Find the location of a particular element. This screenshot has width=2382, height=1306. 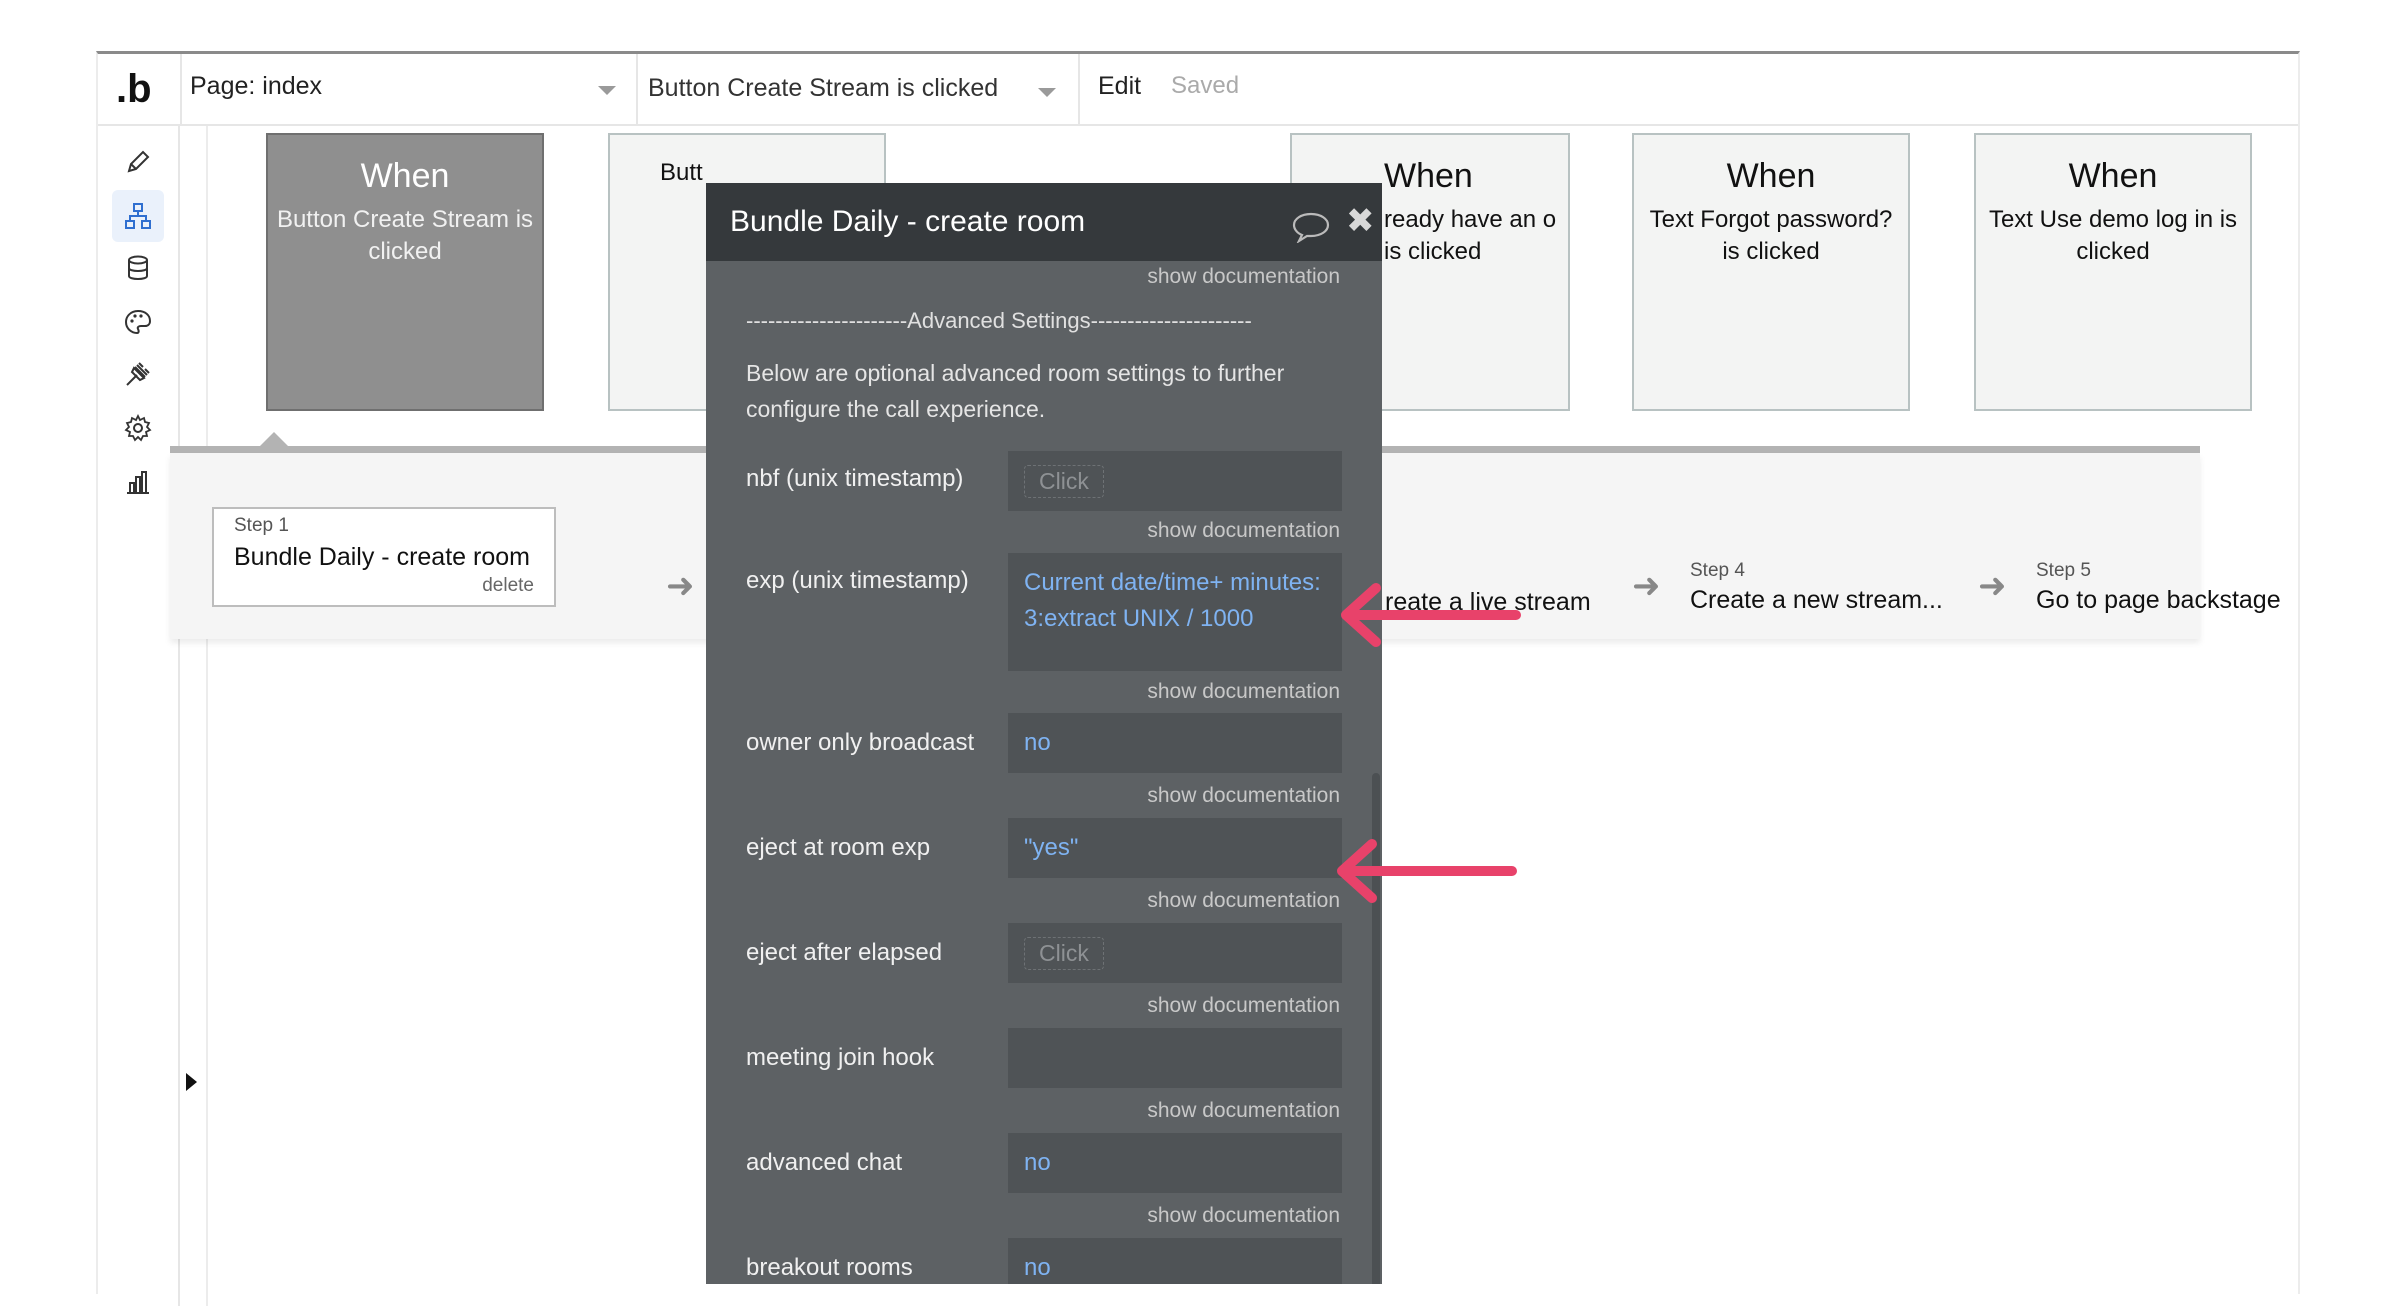

eject-after-elapsed-input: Click is located at coordinates (1175, 953).